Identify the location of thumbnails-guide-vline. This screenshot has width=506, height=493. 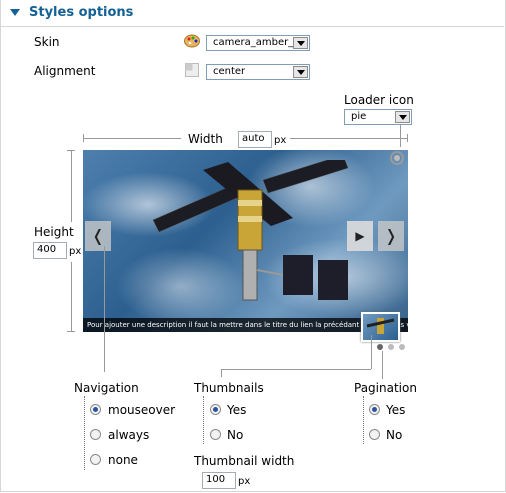
(221, 373).